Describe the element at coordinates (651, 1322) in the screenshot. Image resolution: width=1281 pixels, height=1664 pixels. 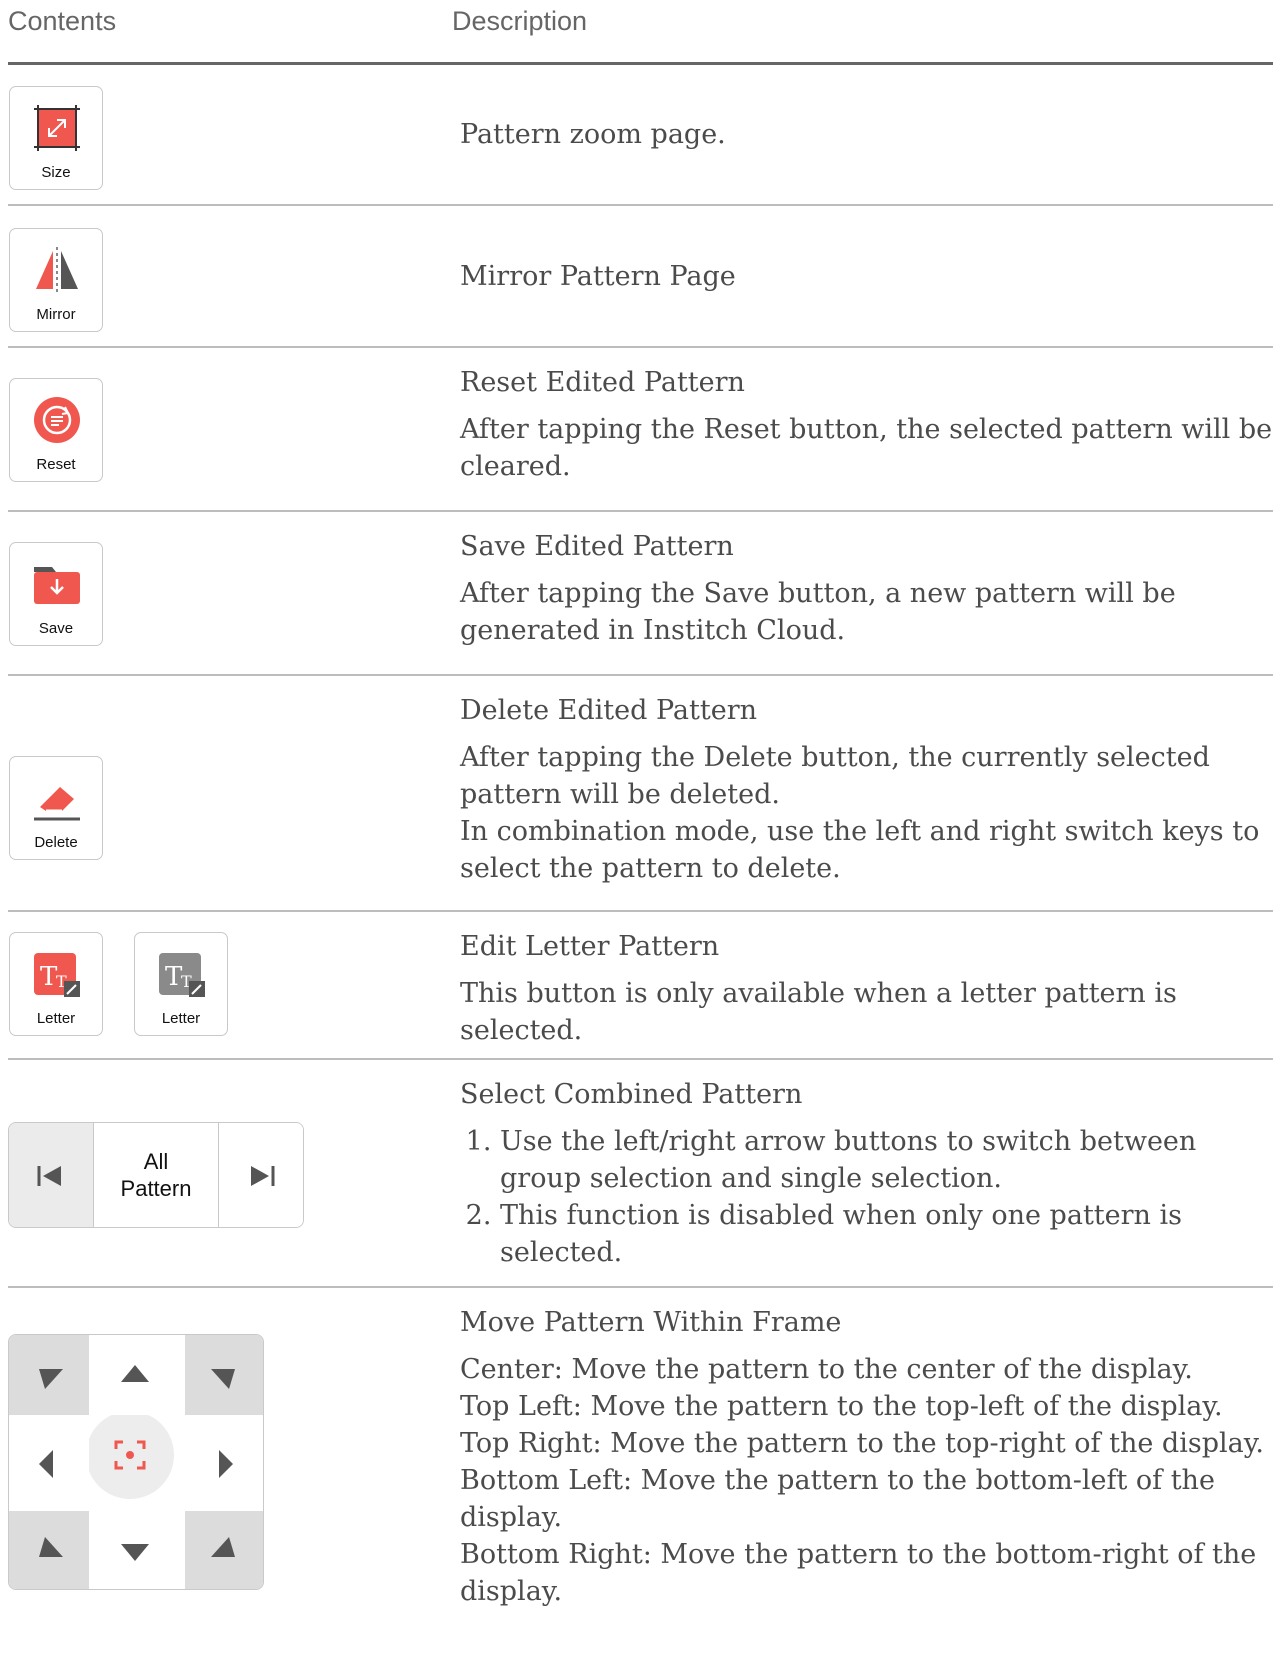
I see `row-move-title: Move Pattern Within Frame` at that location.